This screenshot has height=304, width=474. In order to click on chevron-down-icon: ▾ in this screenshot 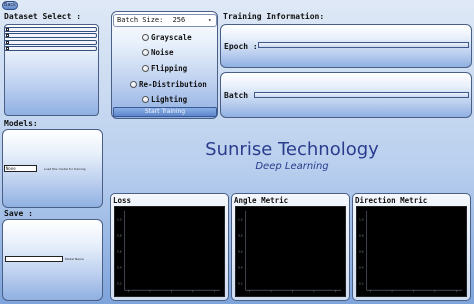, I will do `click(210, 20)`.